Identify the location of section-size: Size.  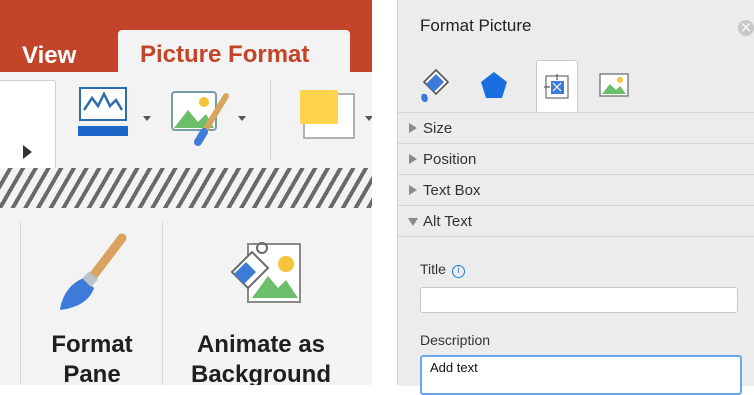
(576, 127).